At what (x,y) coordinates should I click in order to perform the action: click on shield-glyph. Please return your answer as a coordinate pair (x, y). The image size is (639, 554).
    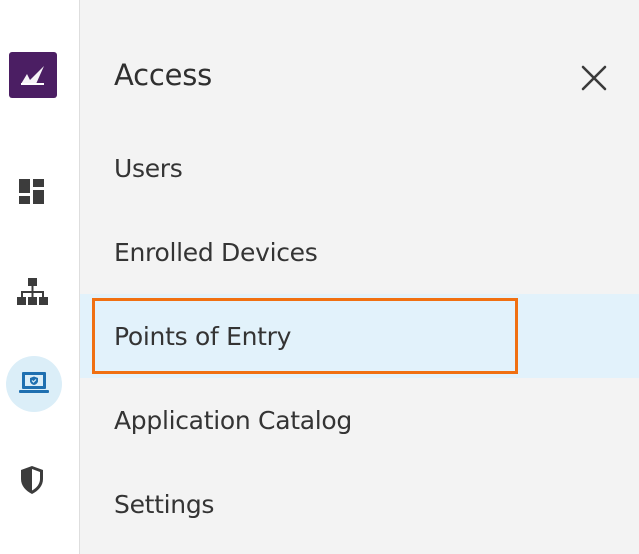
    Looking at the image, I should click on (32, 480).